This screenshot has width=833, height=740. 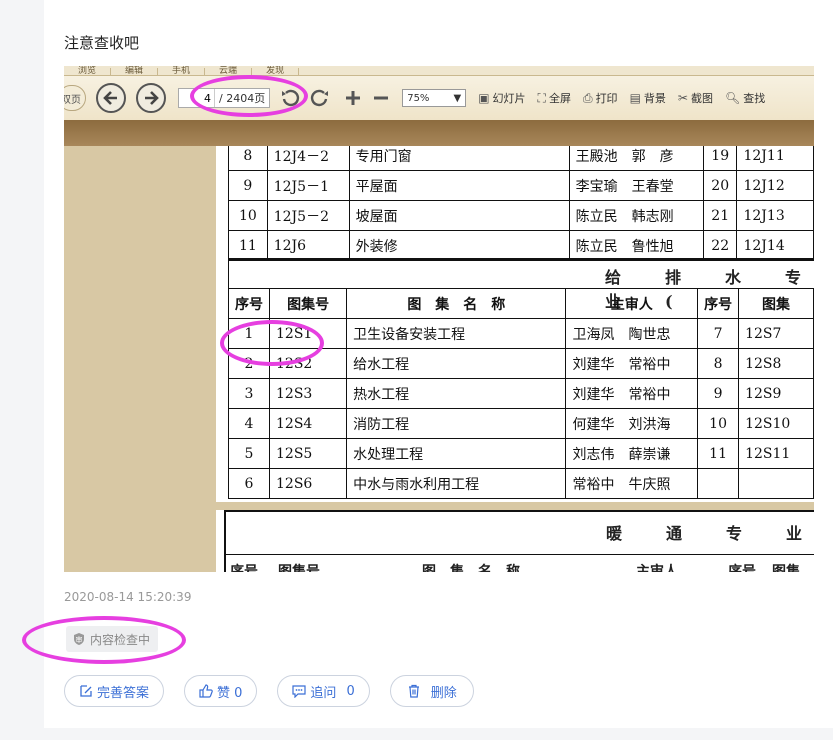 I want to click on post-text: 注意查收吧, so click(x=102, y=43).